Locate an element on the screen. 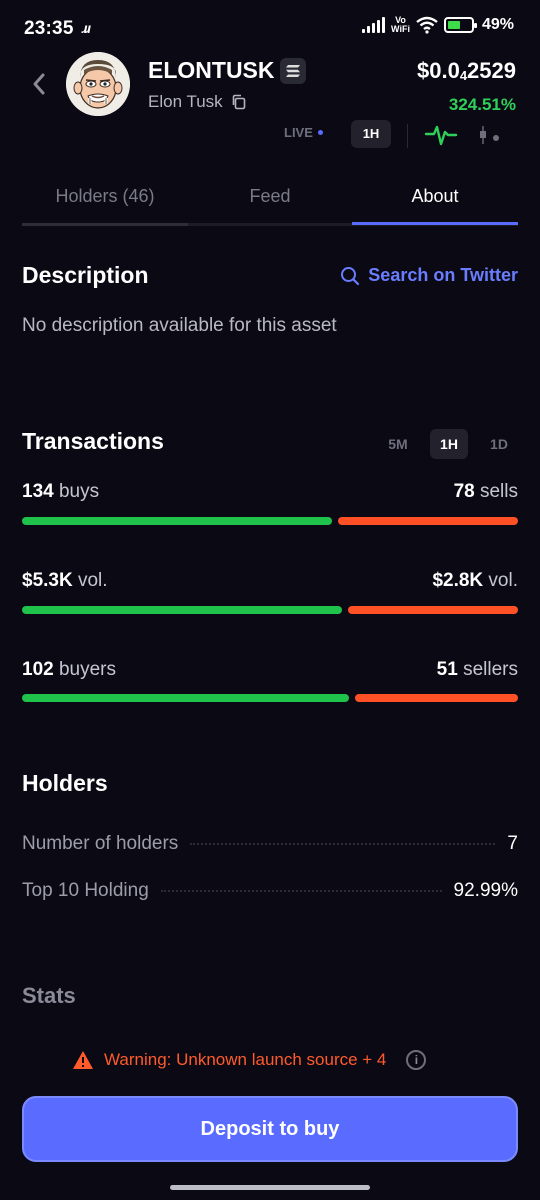  info-icon: i is located at coordinates (416, 1060).